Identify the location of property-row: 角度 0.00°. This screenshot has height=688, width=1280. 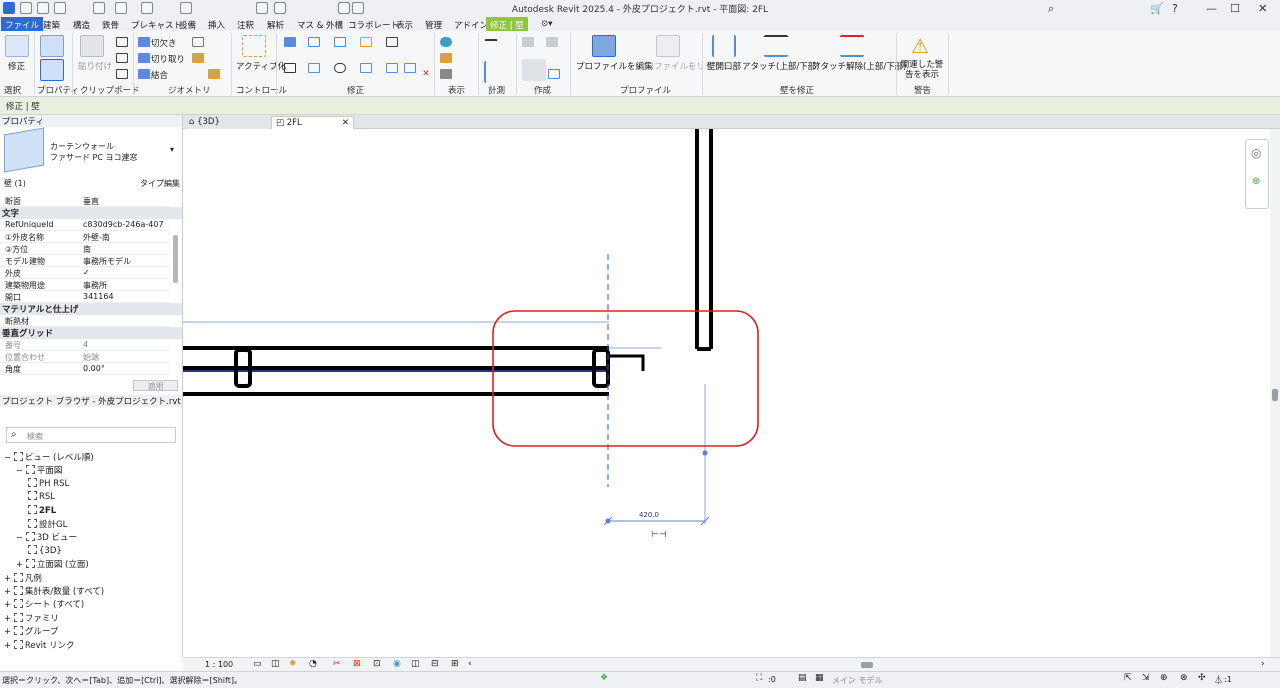
(85, 369).